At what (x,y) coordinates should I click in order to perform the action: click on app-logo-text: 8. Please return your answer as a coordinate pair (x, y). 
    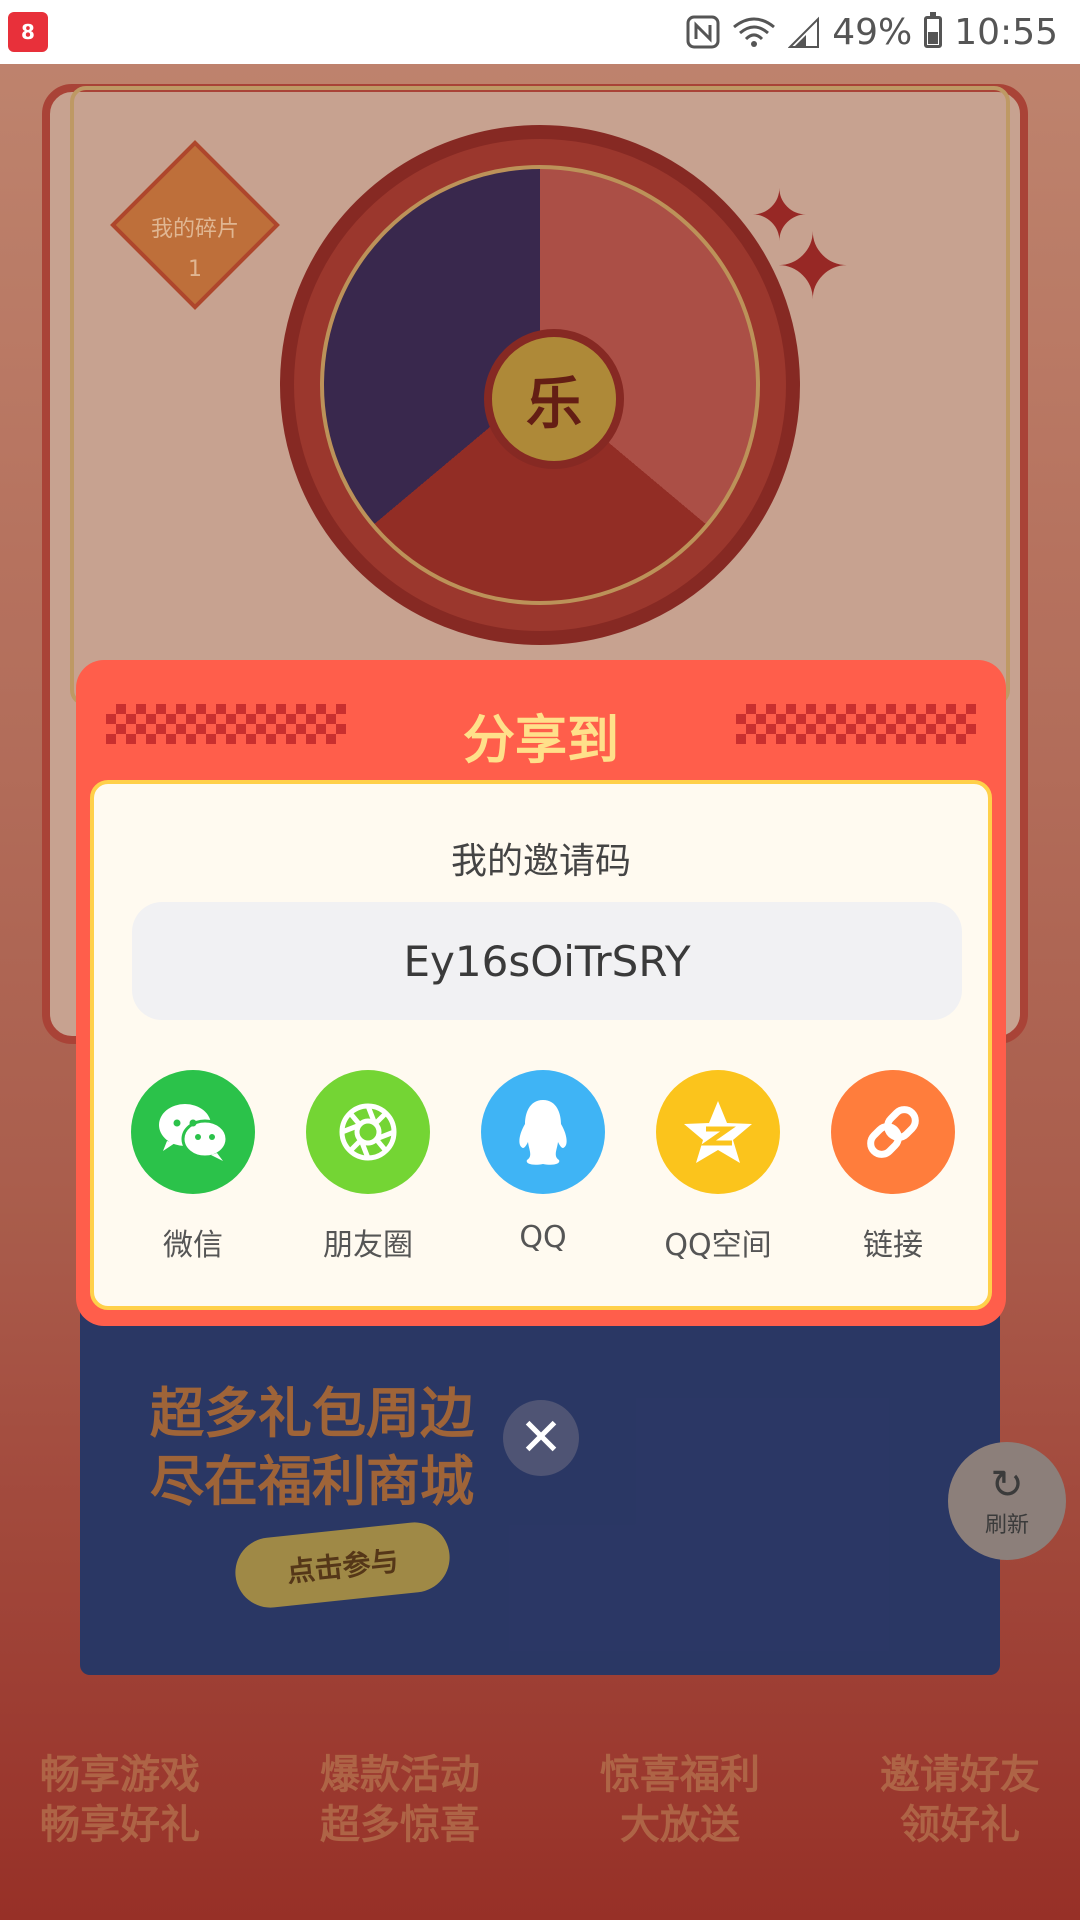
    Looking at the image, I should click on (28, 32).